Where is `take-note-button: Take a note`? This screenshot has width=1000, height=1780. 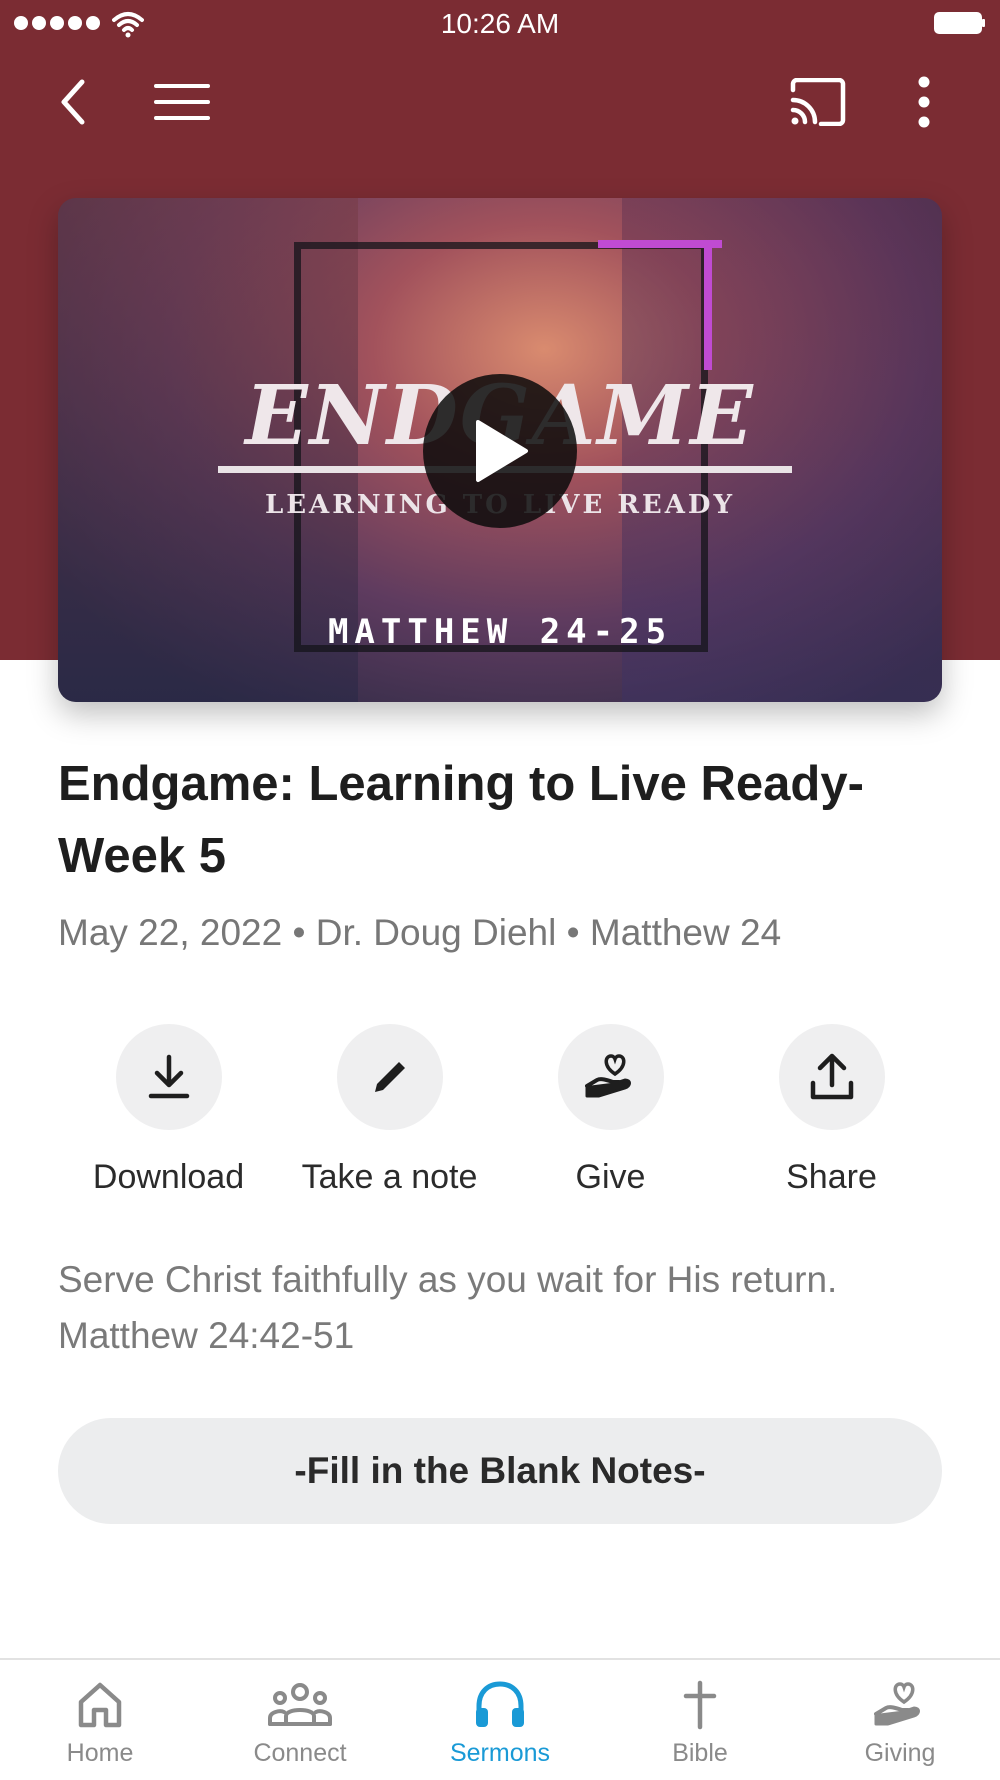
take-note-button: Take a note is located at coordinates (389, 1110).